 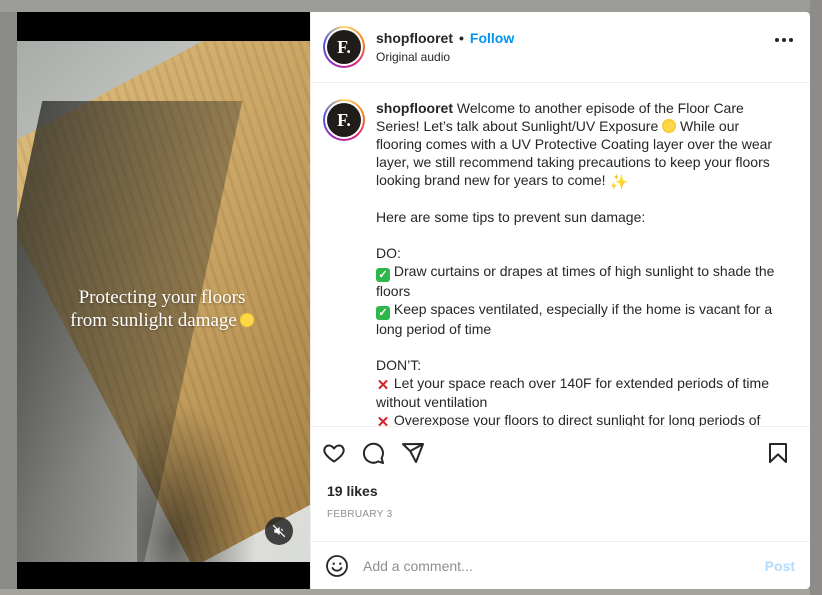 What do you see at coordinates (445, 57) in the screenshot?
I see `audio-link: Original audio` at bounding box center [445, 57].